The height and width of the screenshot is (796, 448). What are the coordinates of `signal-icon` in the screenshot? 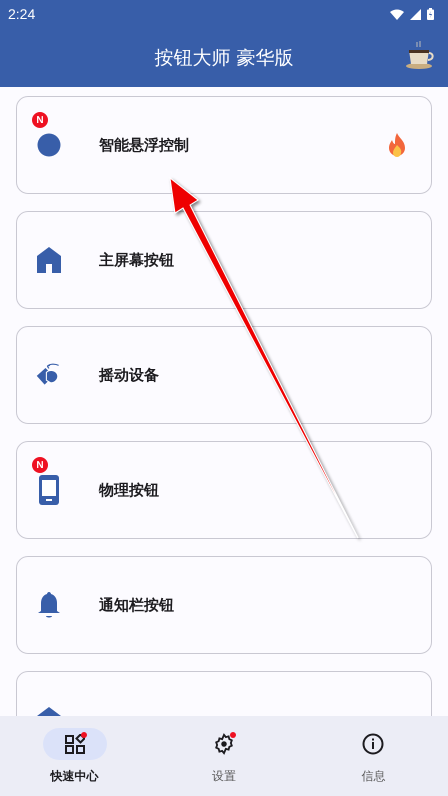 It's located at (415, 14).